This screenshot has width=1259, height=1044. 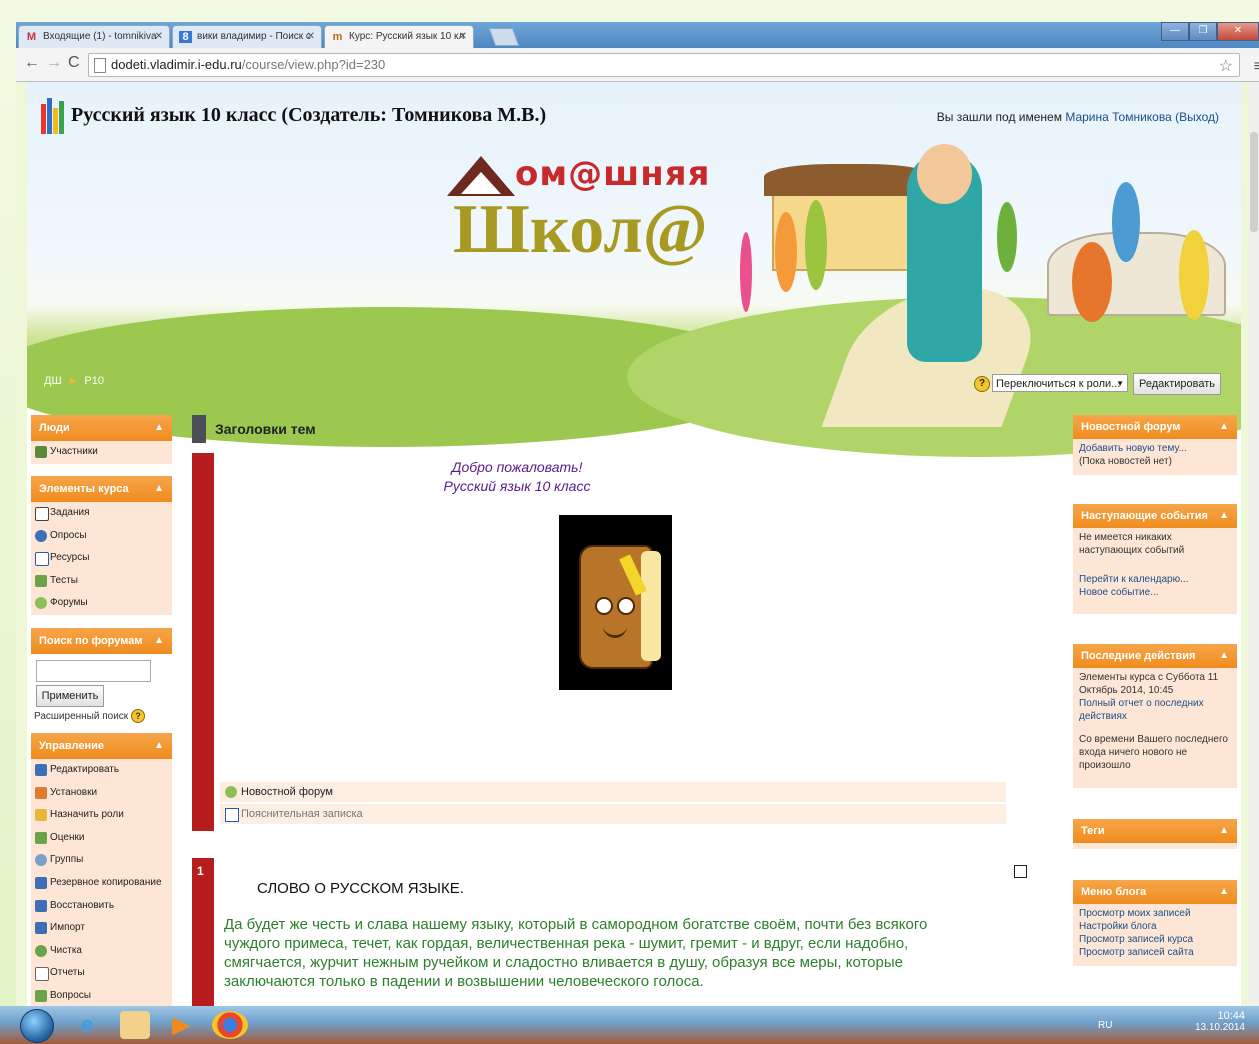 I want to click on breadcrumb: ДШ ► Р10, so click(x=74, y=381).